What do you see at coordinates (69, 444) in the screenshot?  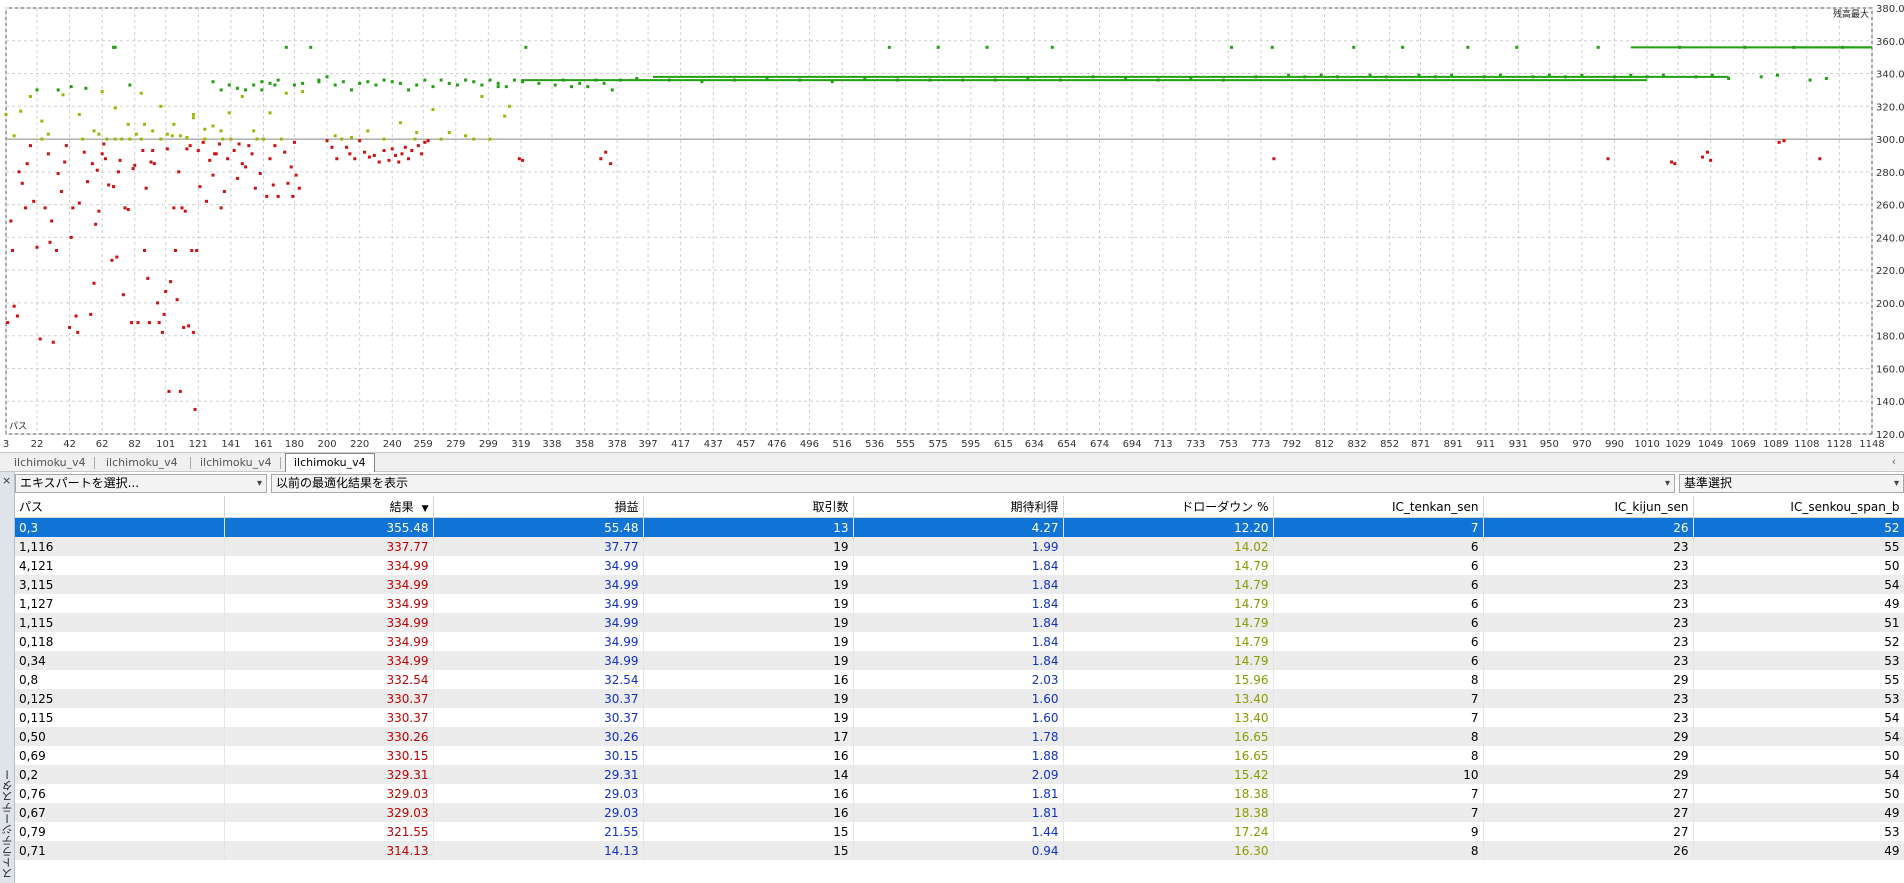 I see `x-tick-label: 42` at bounding box center [69, 444].